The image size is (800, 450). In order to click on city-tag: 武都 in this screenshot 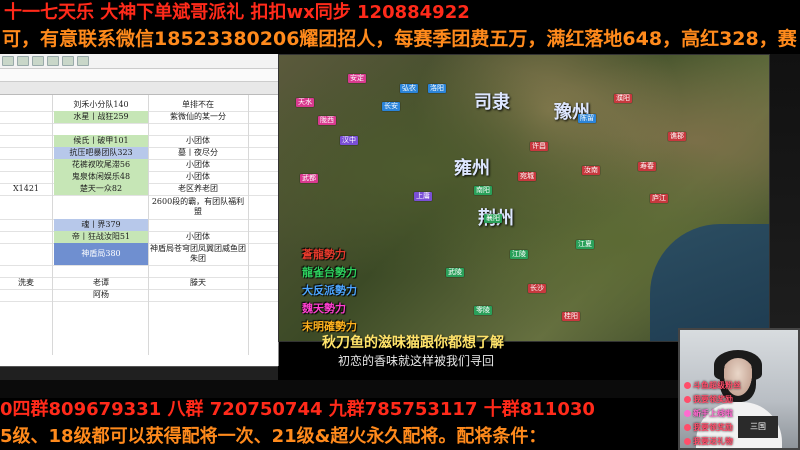, I will do `click(309, 178)`.